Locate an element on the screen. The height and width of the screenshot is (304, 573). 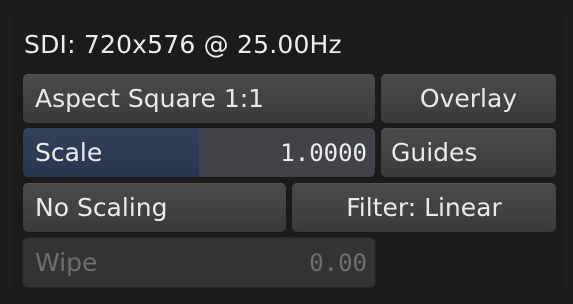
scale-value: 1.0000 is located at coordinates (323, 152).